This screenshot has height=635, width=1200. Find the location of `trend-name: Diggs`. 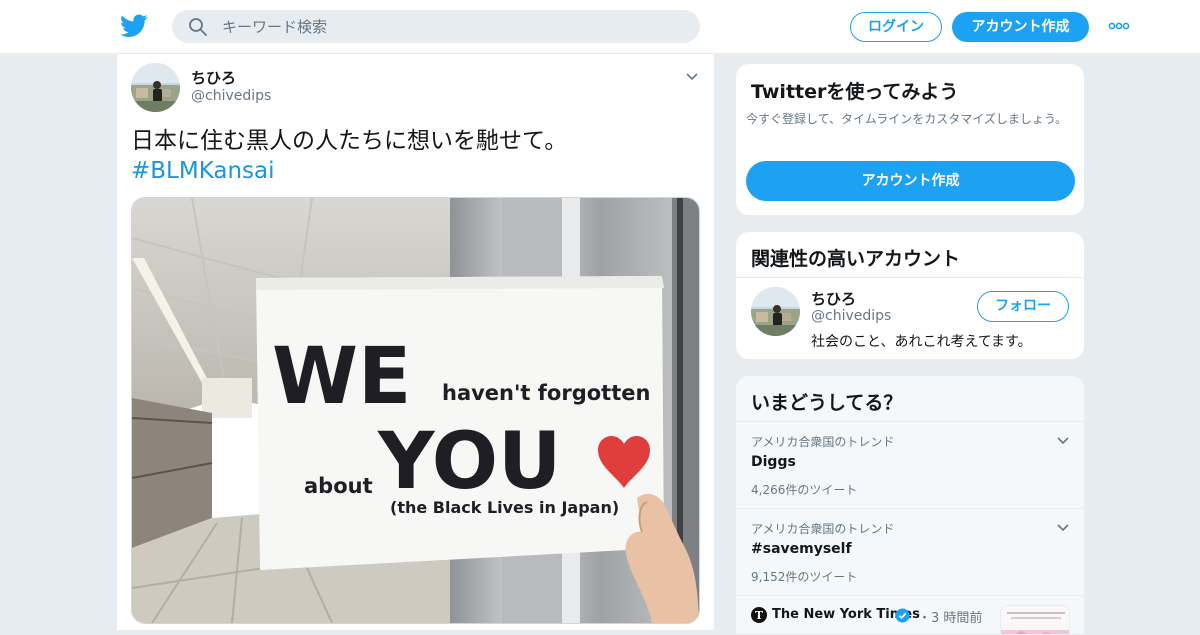

trend-name: Diggs is located at coordinates (773, 462).